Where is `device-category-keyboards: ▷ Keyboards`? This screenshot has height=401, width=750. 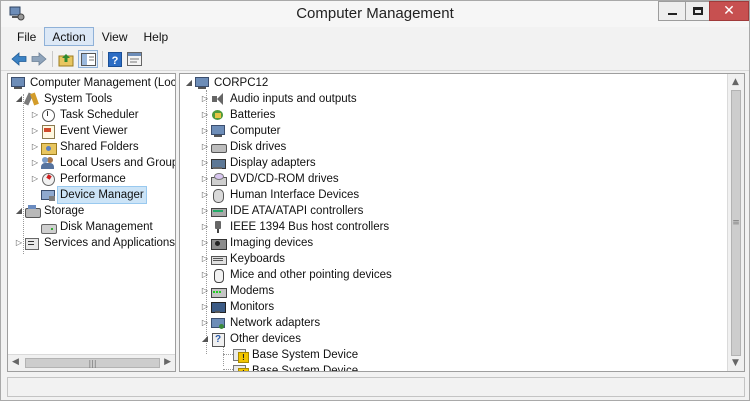 device-category-keyboards: ▷ Keyboards is located at coordinates (242, 259).